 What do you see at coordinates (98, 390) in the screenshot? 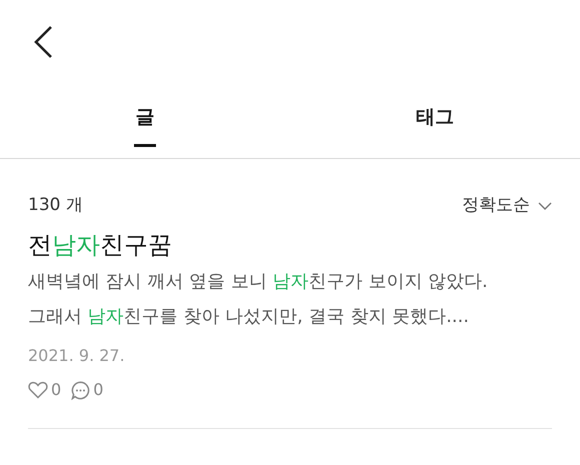
I see `comment-count: 0` at bounding box center [98, 390].